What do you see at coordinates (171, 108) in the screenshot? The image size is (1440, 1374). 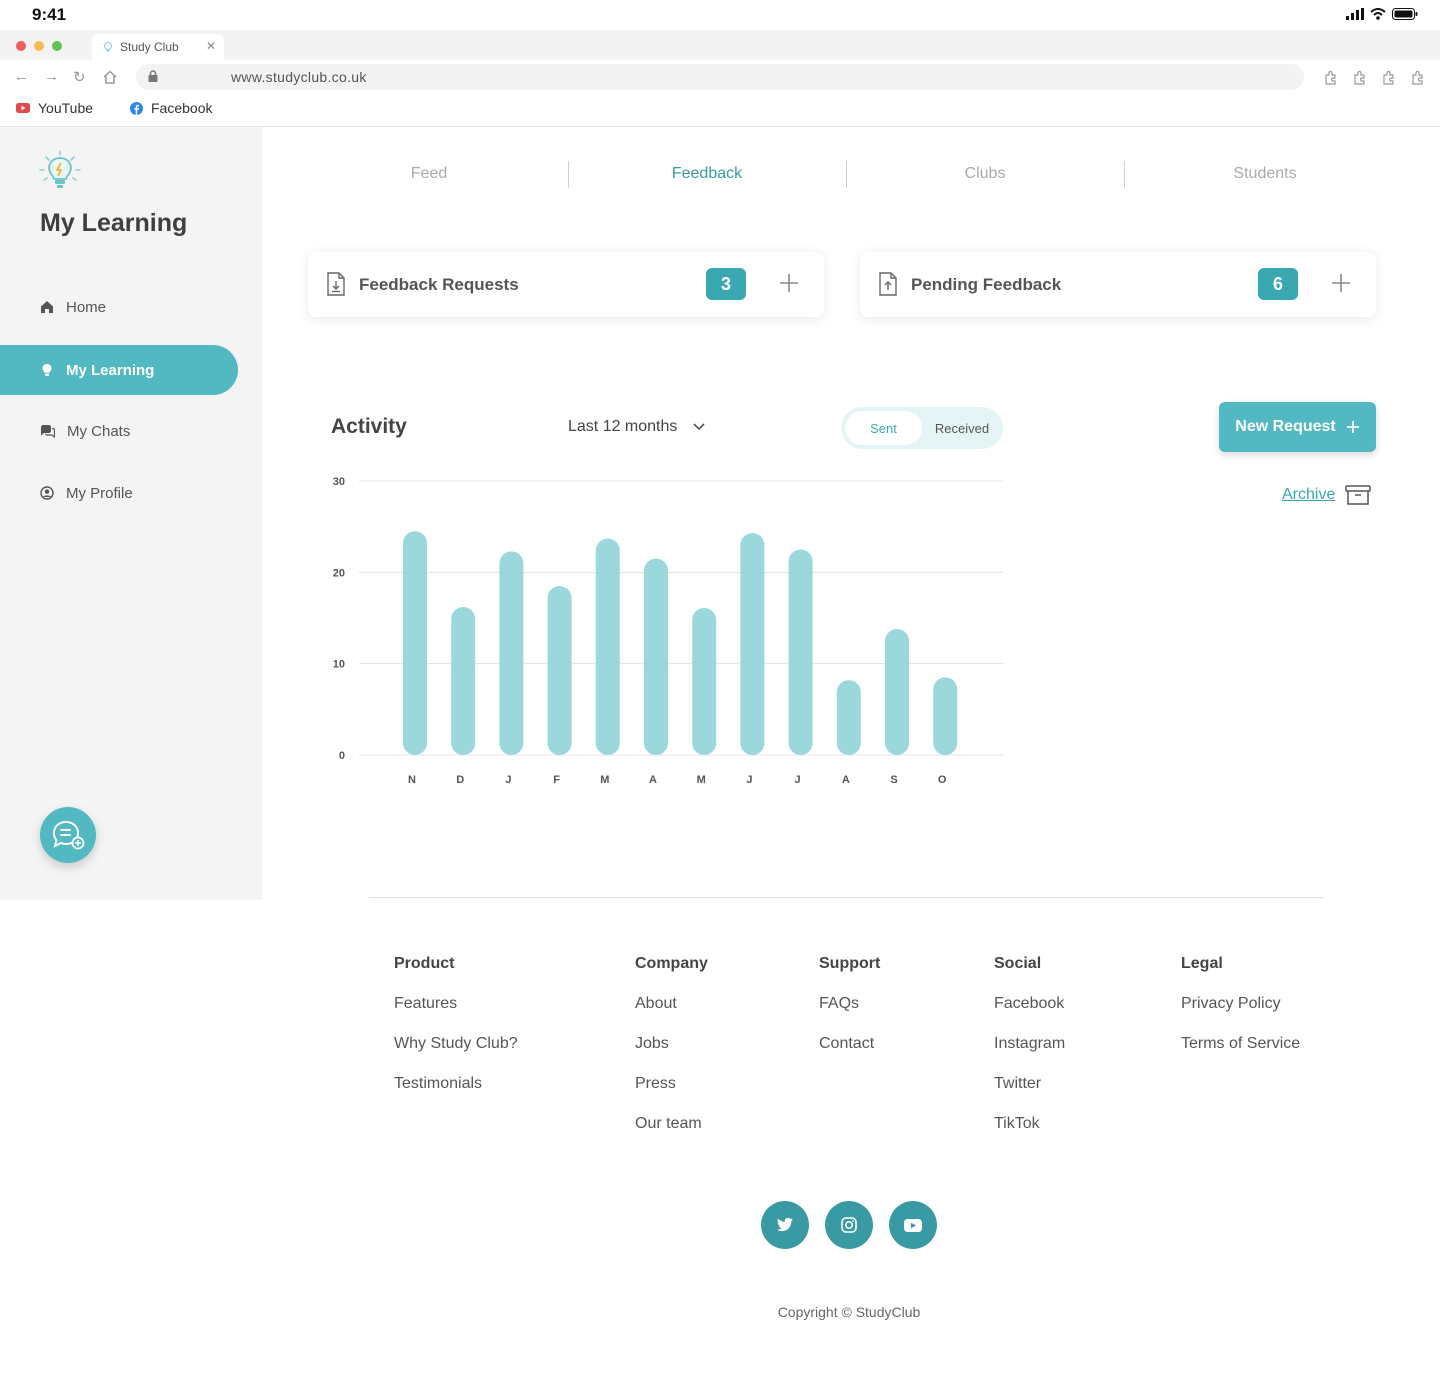 I see `bookmark-facebook: Facebook` at bounding box center [171, 108].